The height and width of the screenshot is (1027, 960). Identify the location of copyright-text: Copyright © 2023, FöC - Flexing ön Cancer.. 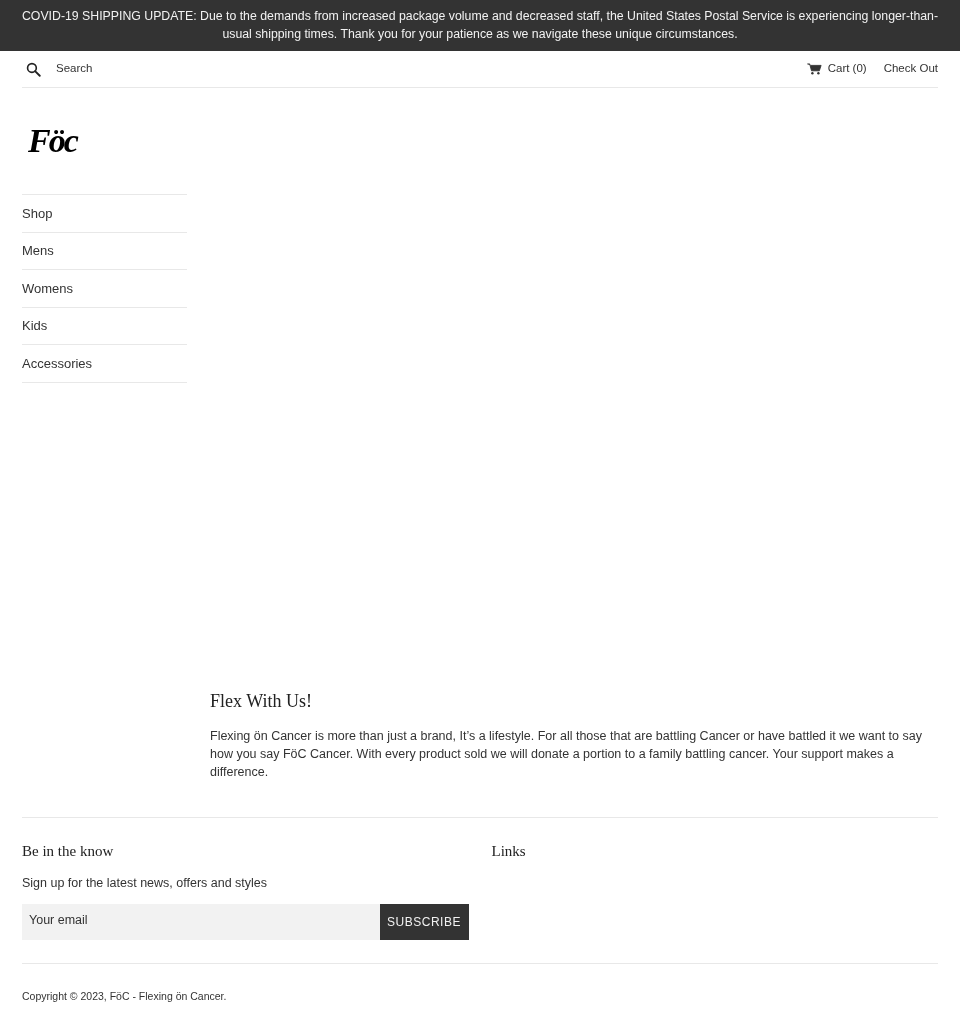
(125, 996).